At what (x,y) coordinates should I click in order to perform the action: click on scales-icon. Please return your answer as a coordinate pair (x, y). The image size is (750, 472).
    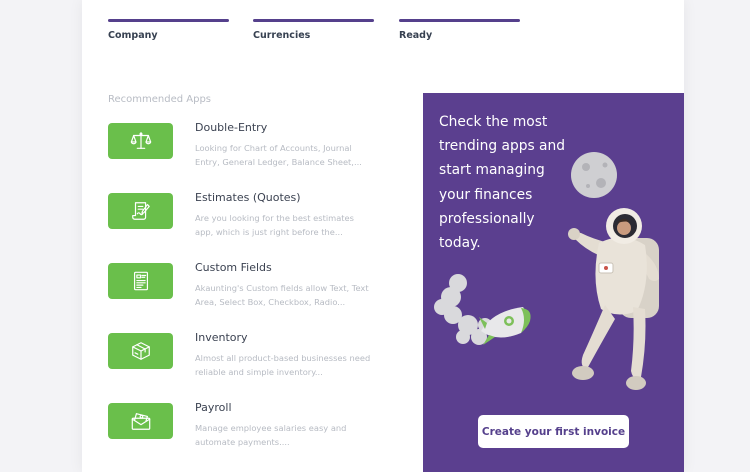
    Looking at the image, I should click on (140, 140).